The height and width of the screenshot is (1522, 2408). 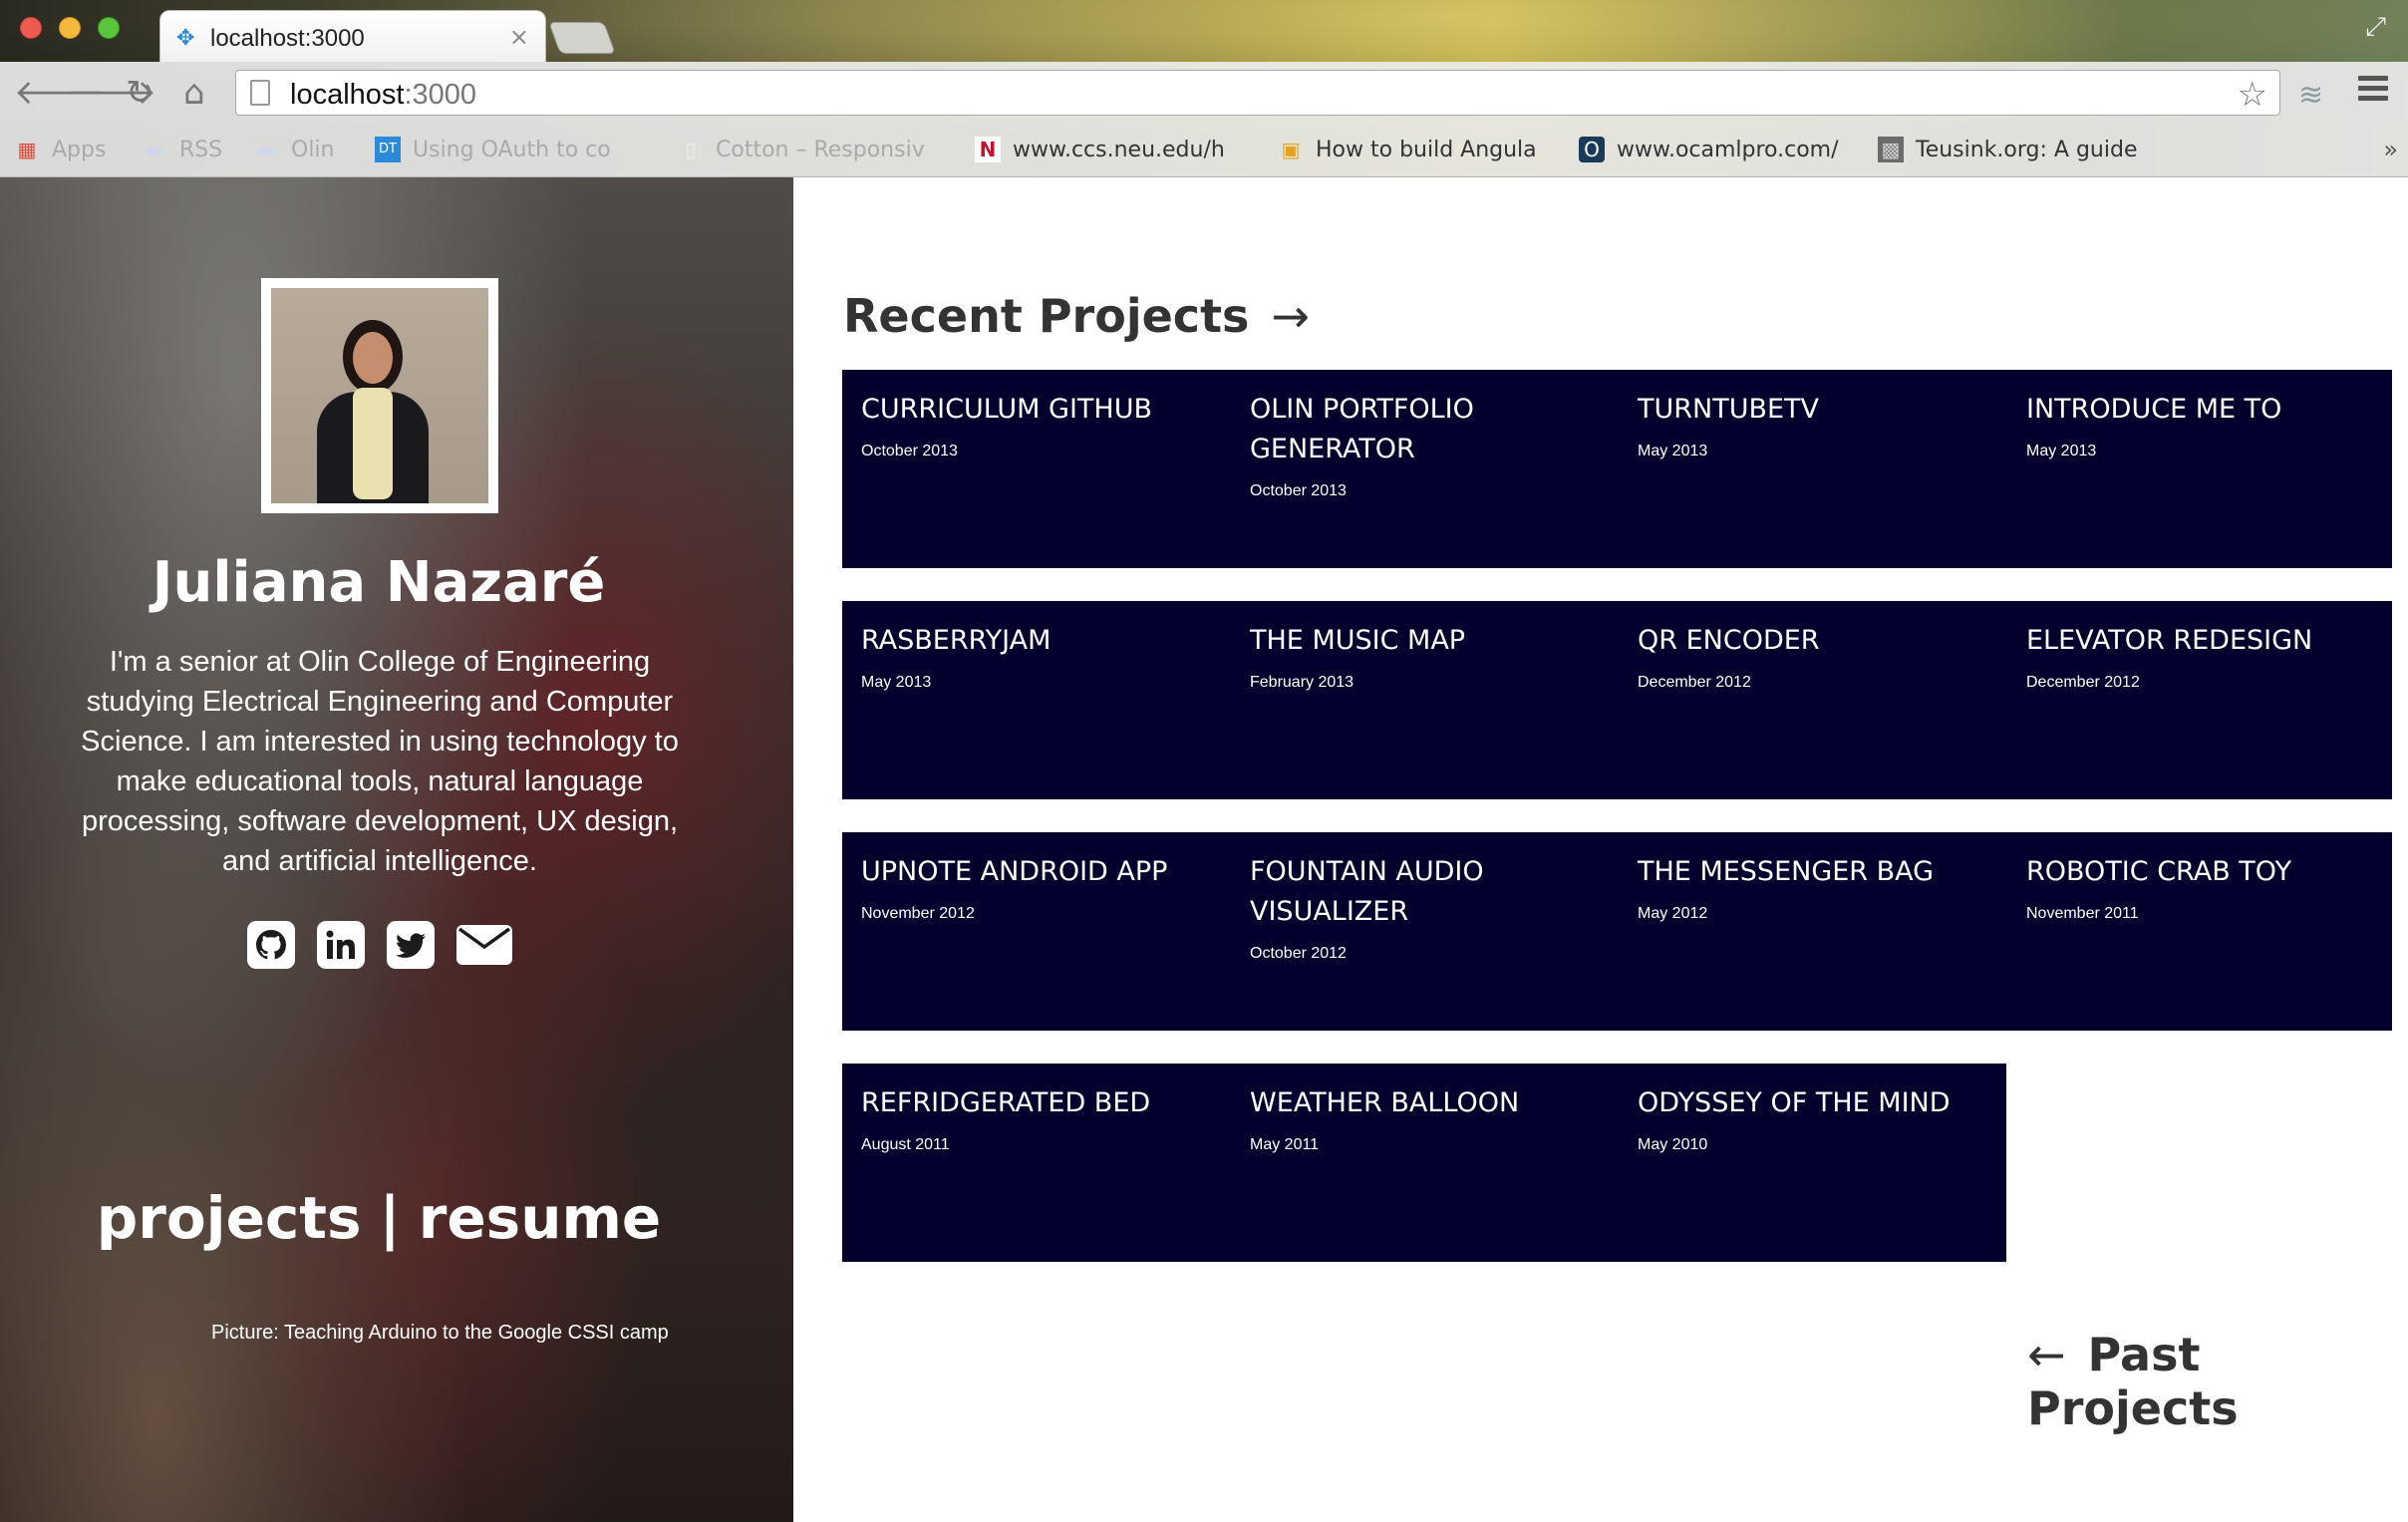 I want to click on project-name: ELEVATOR REDESIGN, so click(x=2169, y=640).